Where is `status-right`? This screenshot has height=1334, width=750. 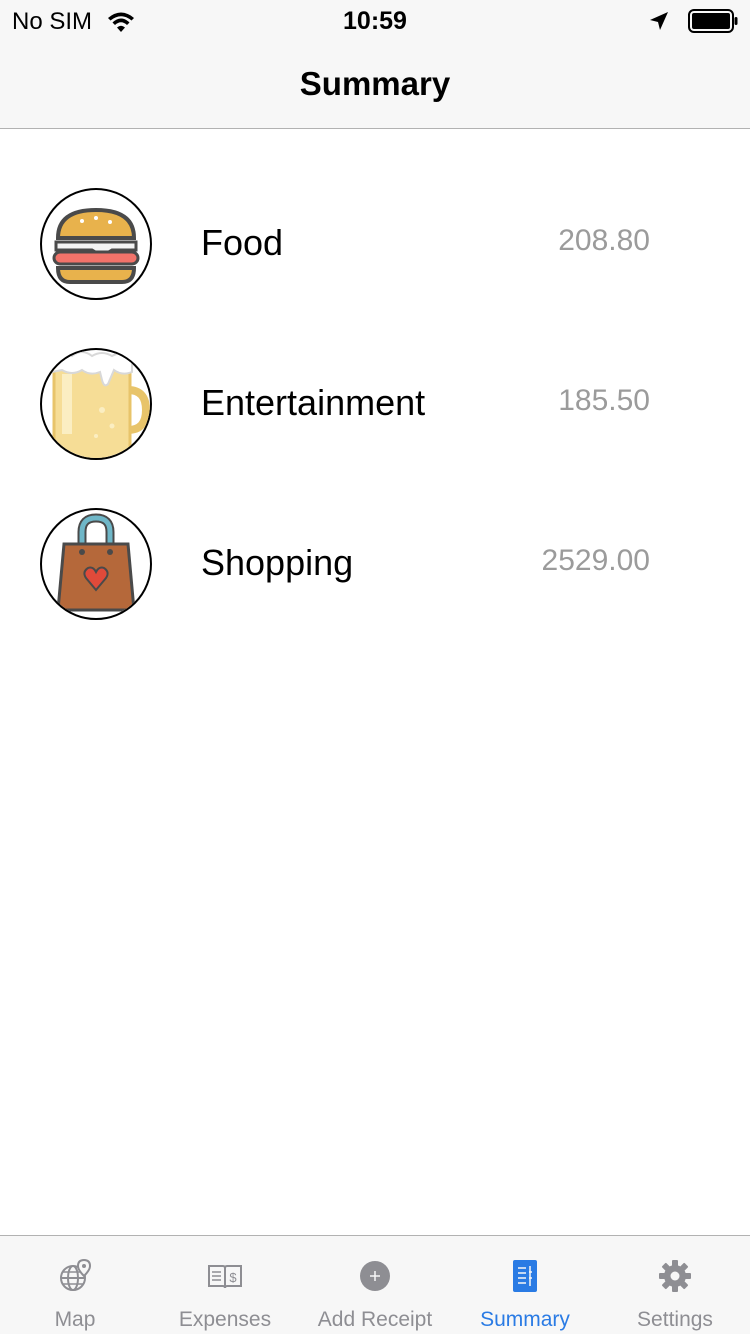
status-right is located at coordinates (693, 21).